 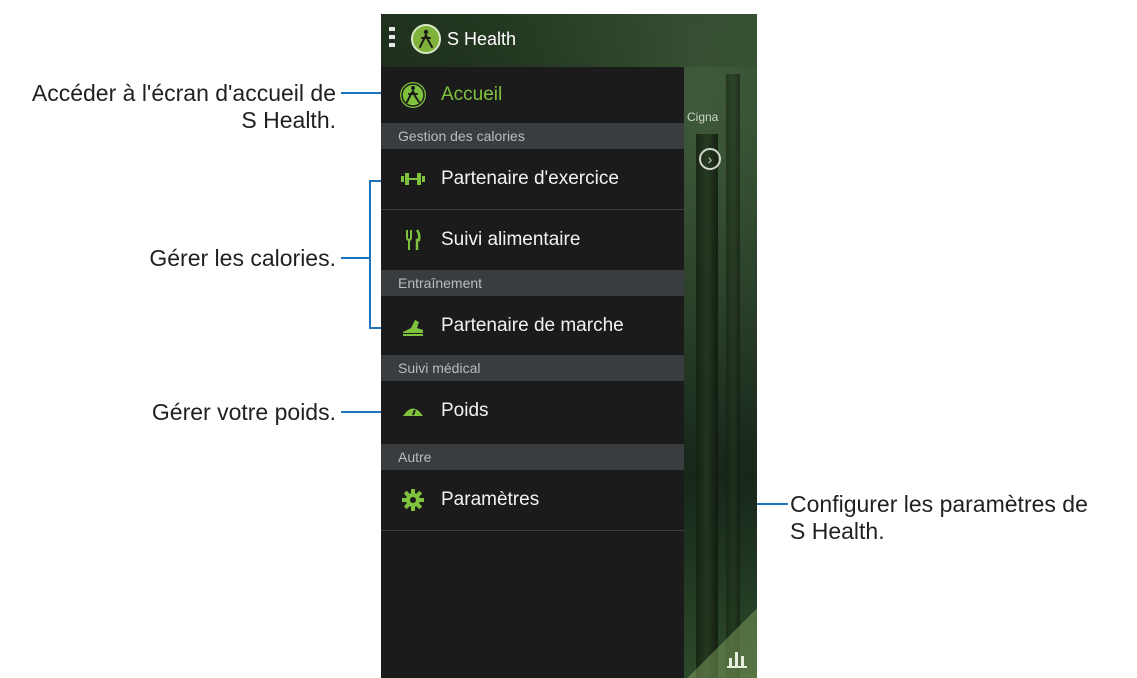 What do you see at coordinates (722, 643) in the screenshot?
I see `graph-corner-button` at bounding box center [722, 643].